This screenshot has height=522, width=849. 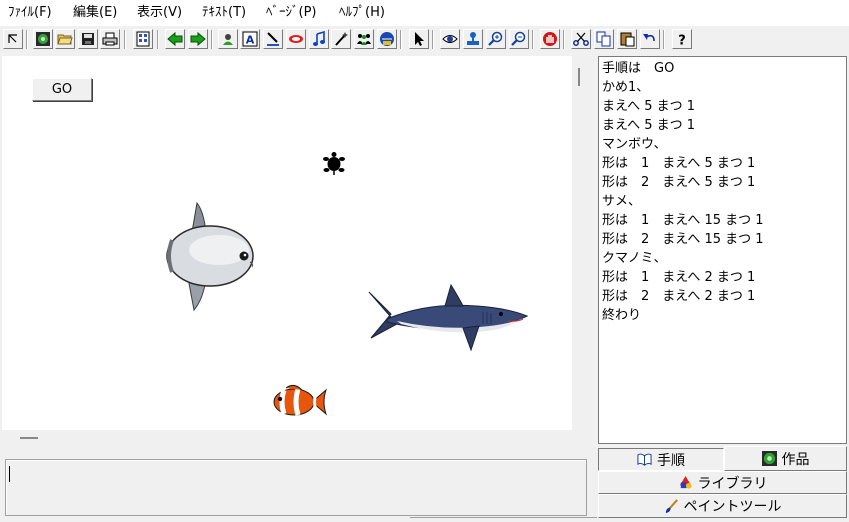 What do you see at coordinates (580, 244) in the screenshot?
I see `stage-vertical-scrollbar` at bounding box center [580, 244].